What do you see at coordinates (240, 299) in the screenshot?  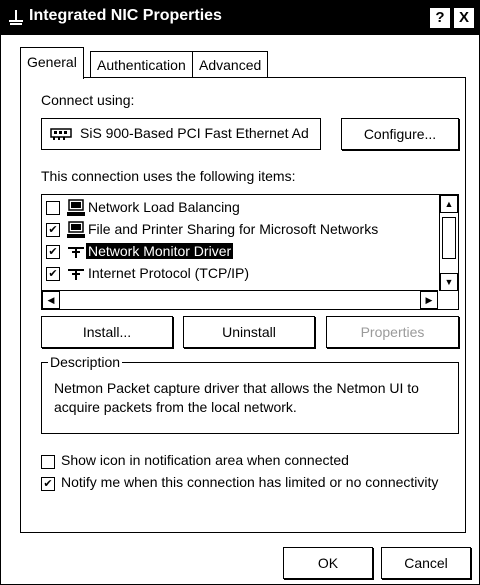 I see `horizontal-scrollbar: ◀ ▶` at bounding box center [240, 299].